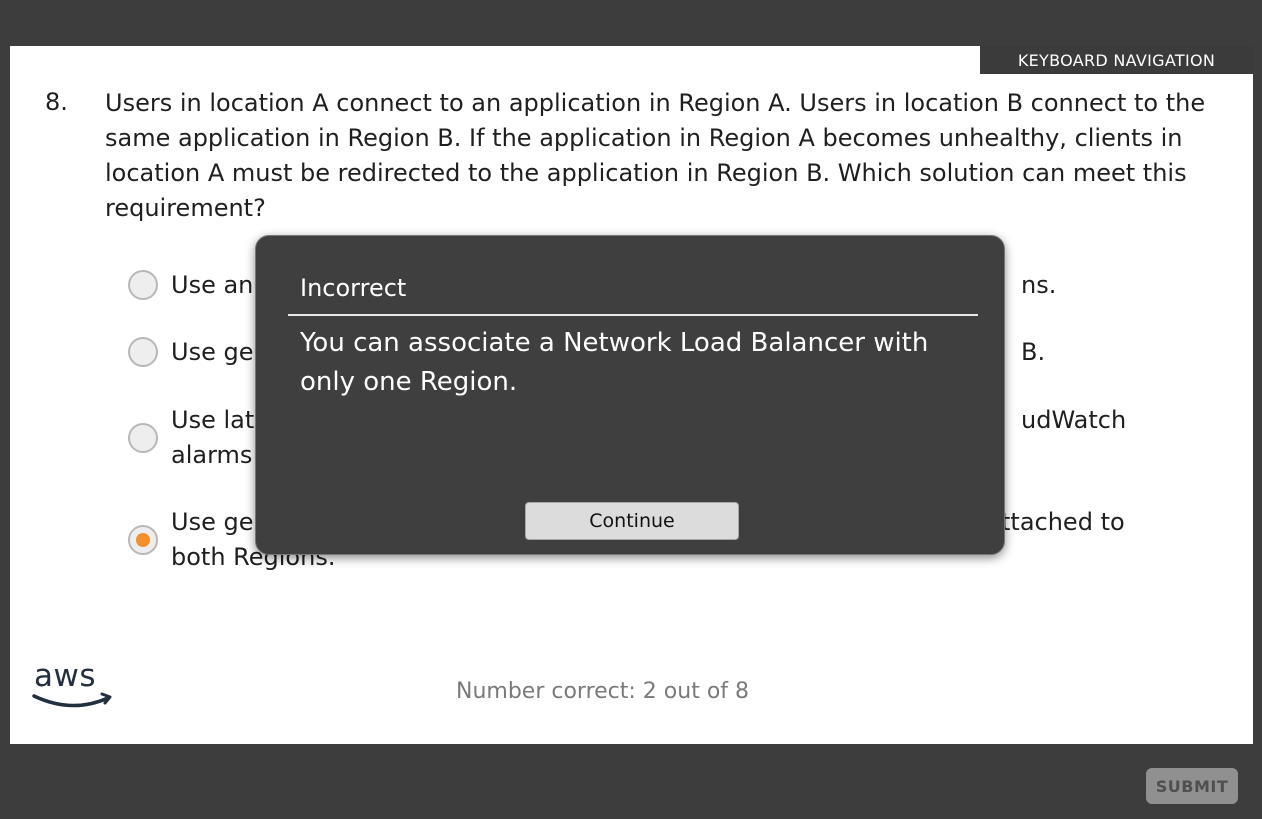 The image size is (1262, 819). Describe the element at coordinates (353, 288) in the screenshot. I see `dialog-title: Incorrect` at that location.